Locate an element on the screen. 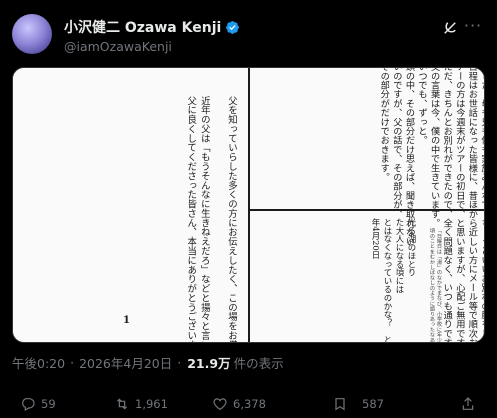 This screenshot has width=497, height=418. reply-button: 59 is located at coordinates (38, 404).